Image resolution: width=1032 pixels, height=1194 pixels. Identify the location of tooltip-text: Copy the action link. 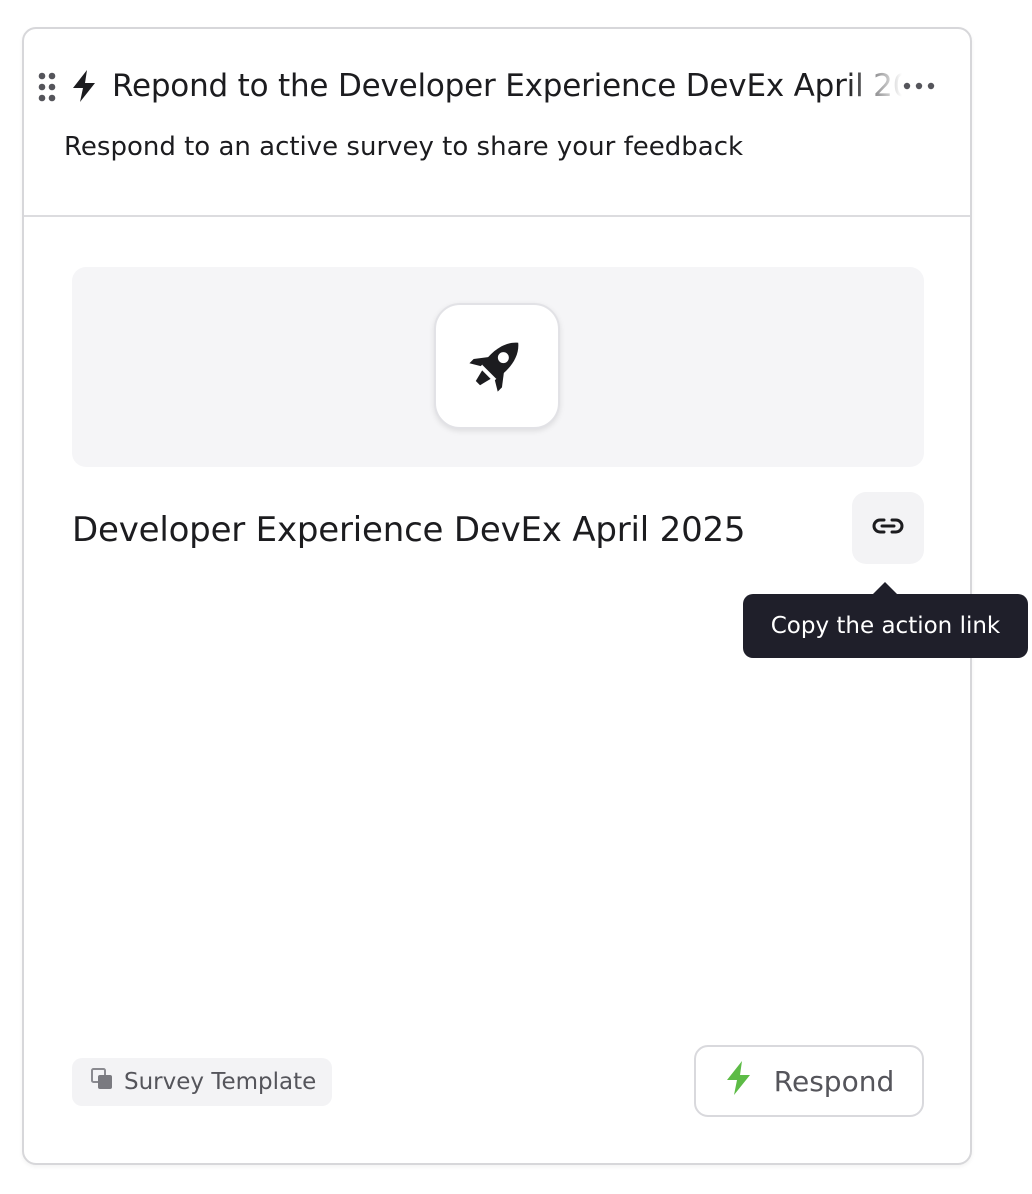
(885, 626).